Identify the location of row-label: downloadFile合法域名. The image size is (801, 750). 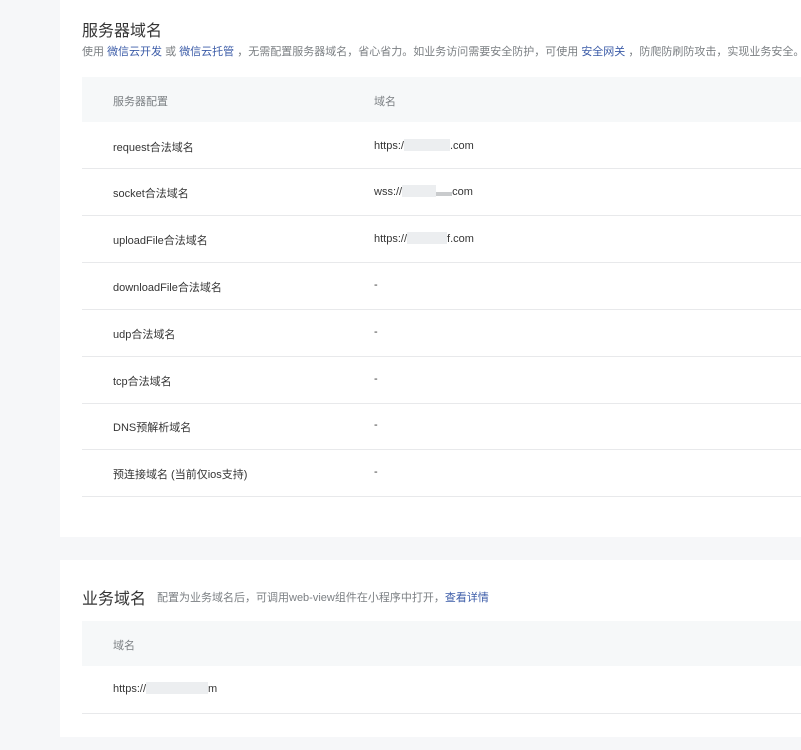
(167, 288).